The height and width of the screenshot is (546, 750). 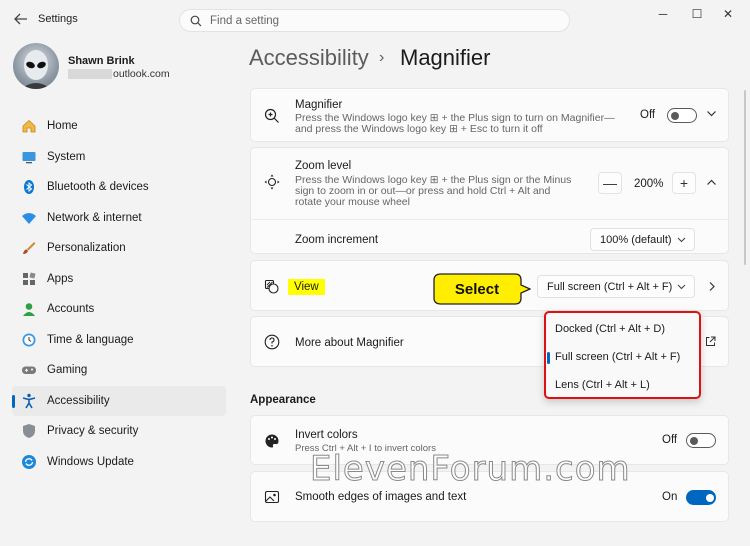 What do you see at coordinates (90, 461) in the screenshot?
I see `sidebar-item-label: Windows Update` at bounding box center [90, 461].